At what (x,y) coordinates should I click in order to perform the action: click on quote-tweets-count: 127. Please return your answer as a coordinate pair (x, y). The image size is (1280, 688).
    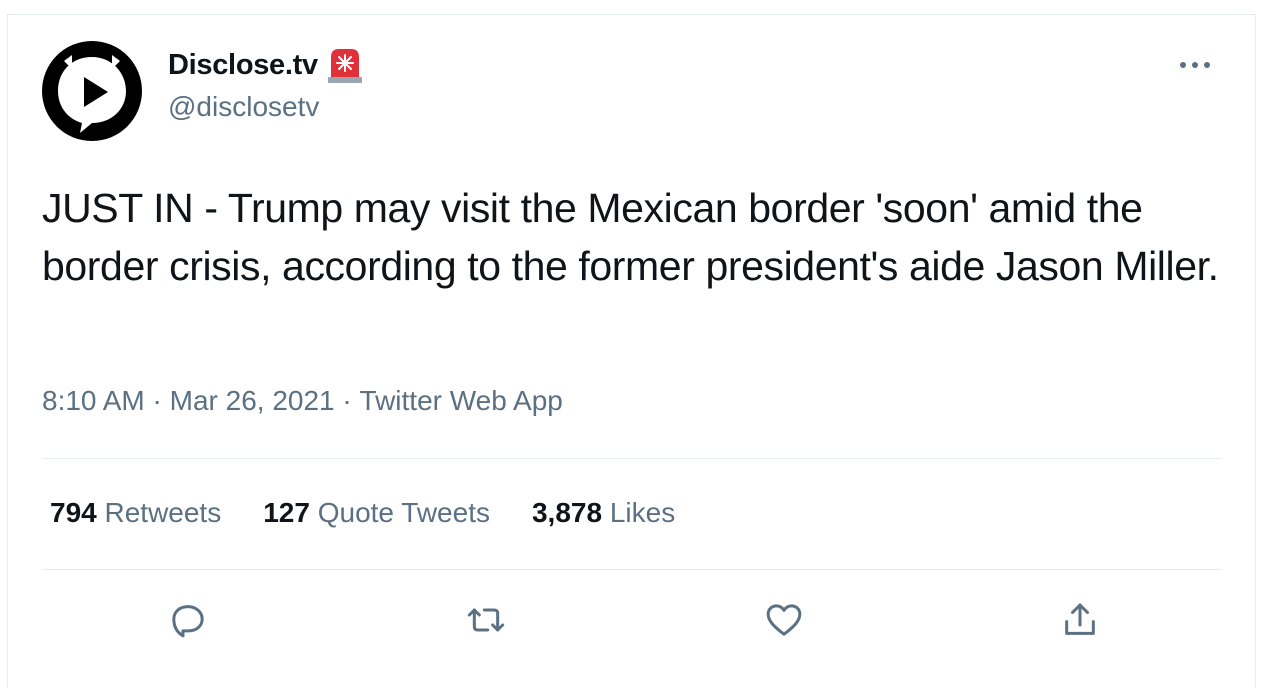
    Looking at the image, I should click on (286, 512).